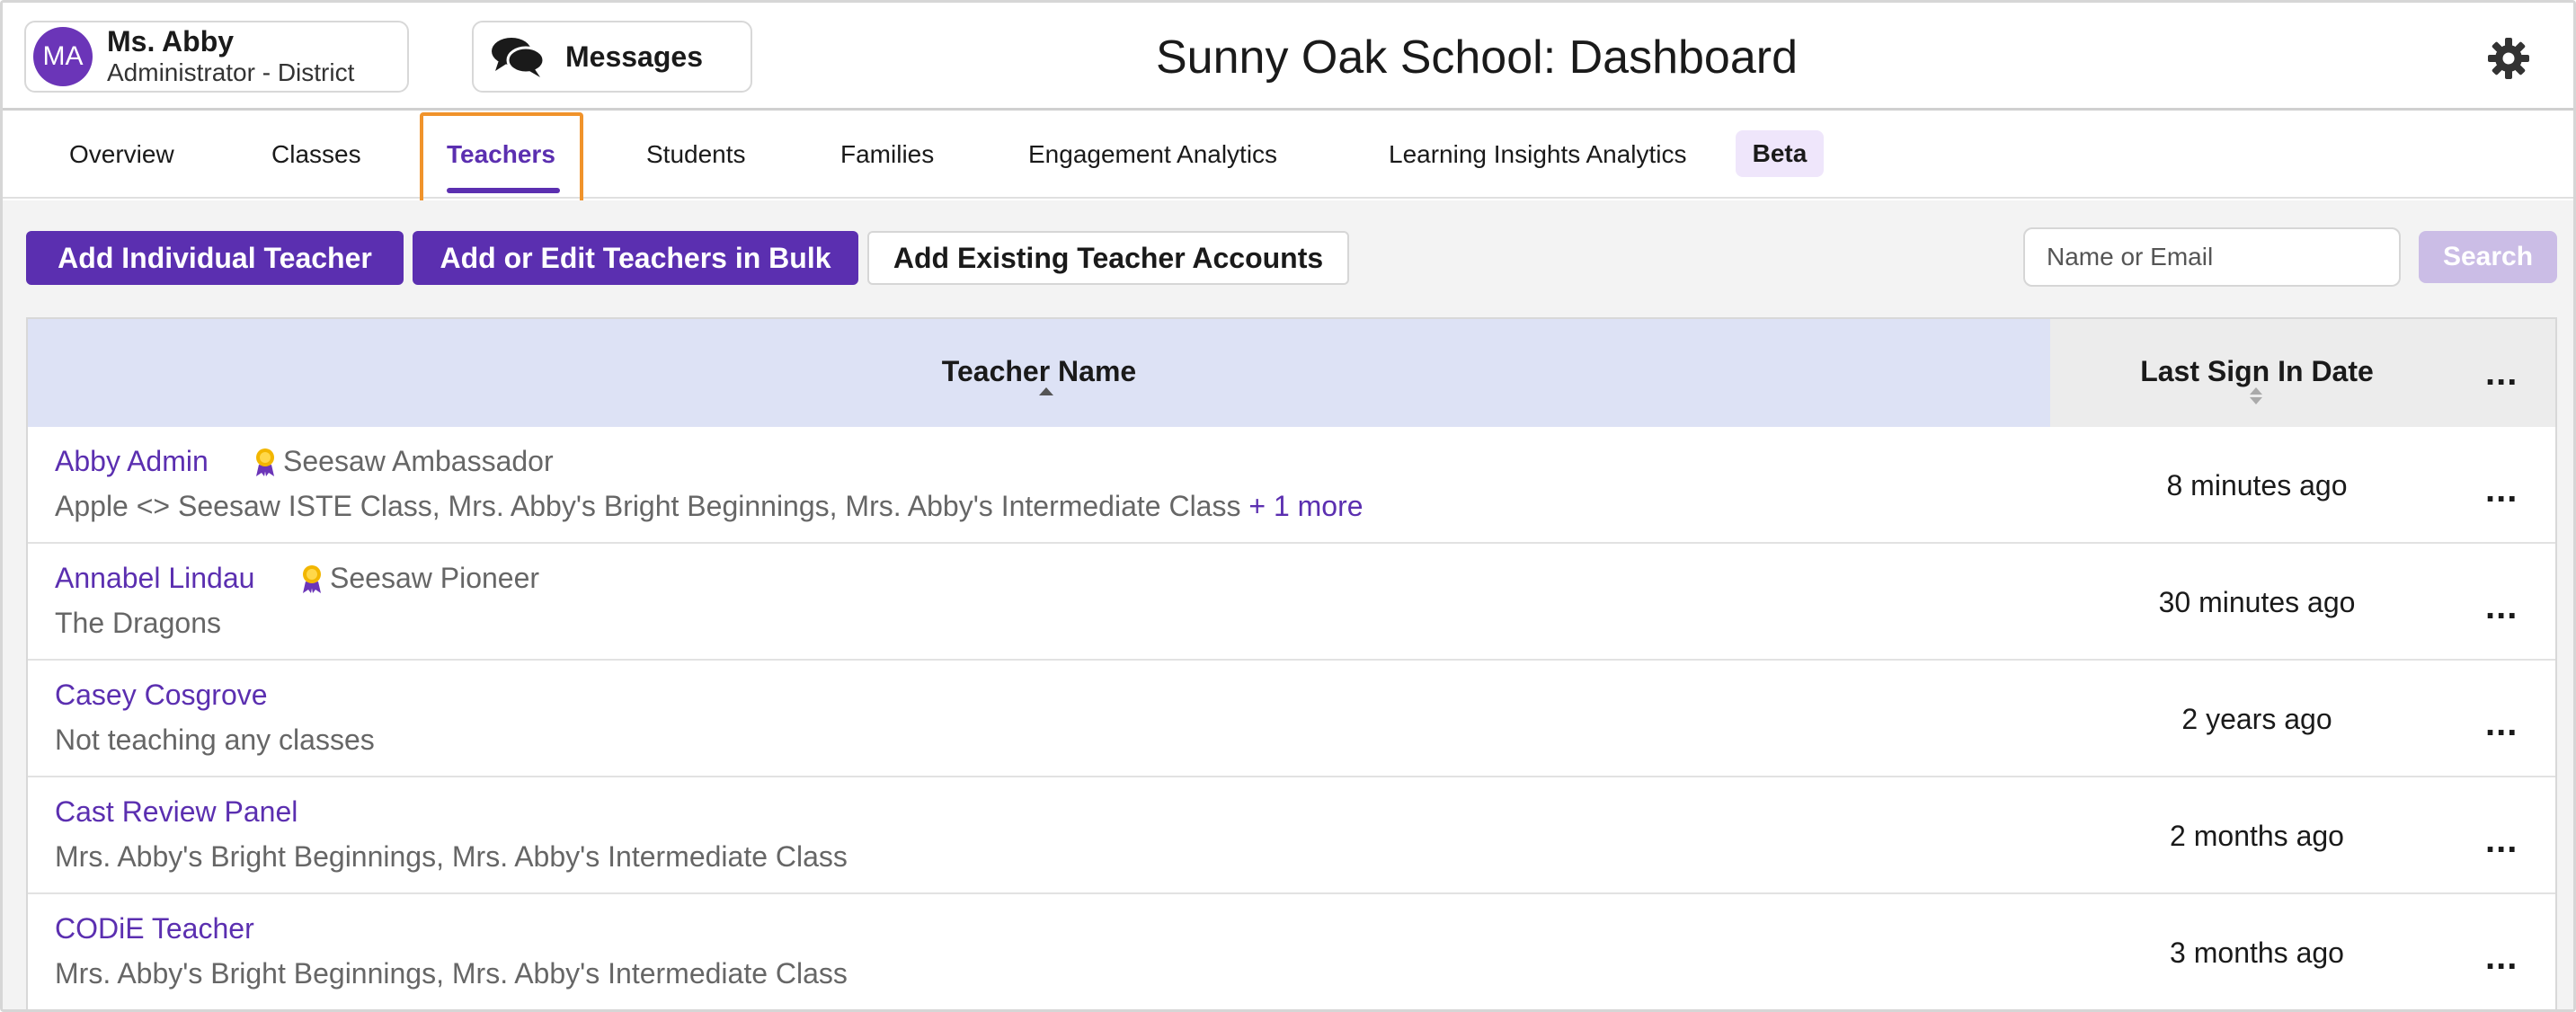 This screenshot has height=1012, width=2576. Describe the element at coordinates (2488, 257) in the screenshot. I see `search-button: Search` at that location.